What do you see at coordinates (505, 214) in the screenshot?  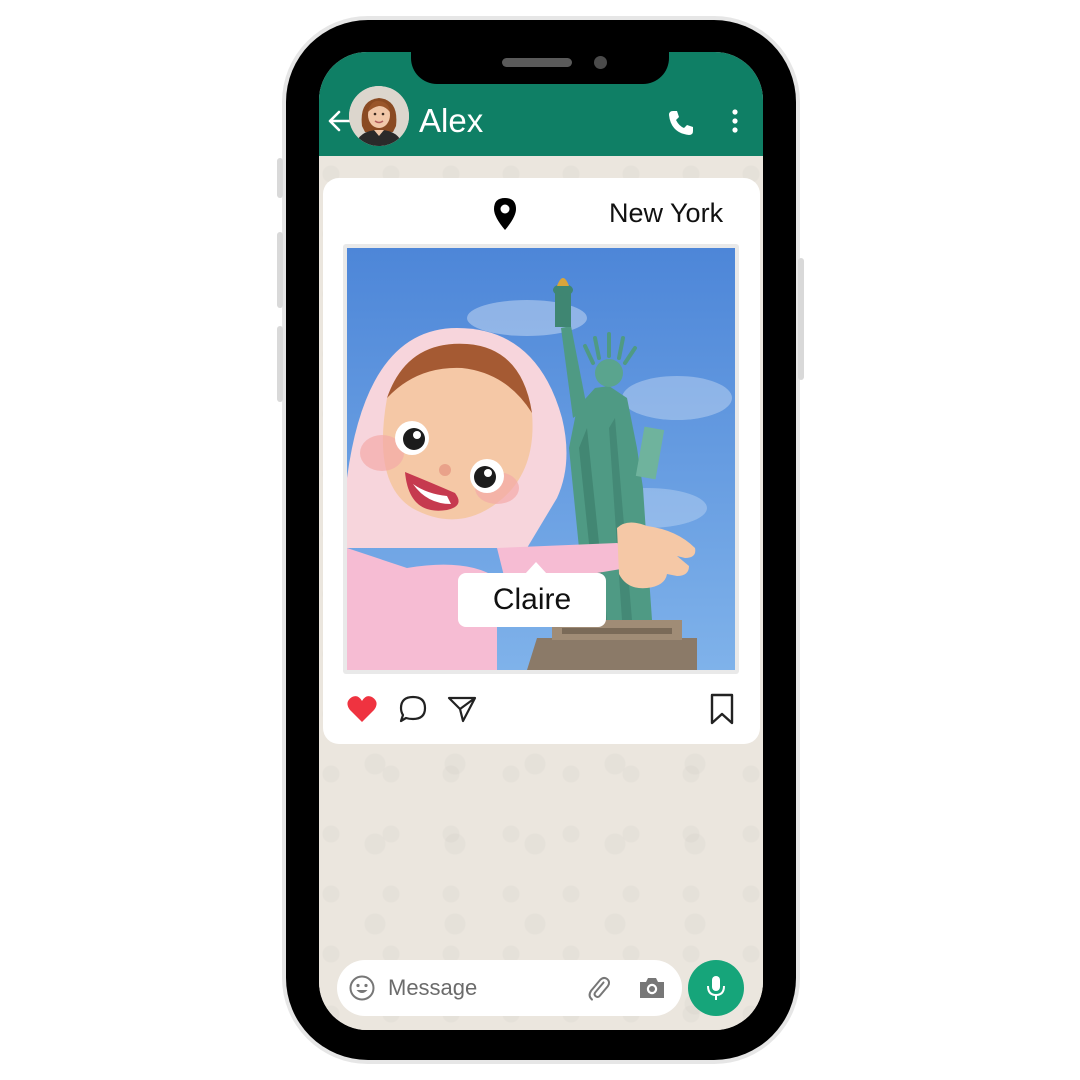 I see `location-pin-icon` at bounding box center [505, 214].